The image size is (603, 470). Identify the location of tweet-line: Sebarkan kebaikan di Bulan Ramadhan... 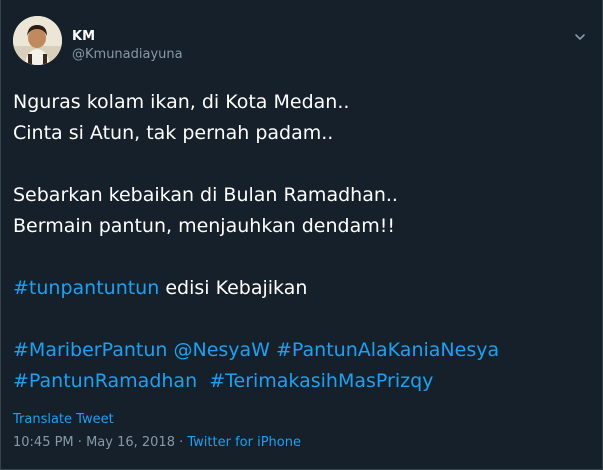
(205, 195).